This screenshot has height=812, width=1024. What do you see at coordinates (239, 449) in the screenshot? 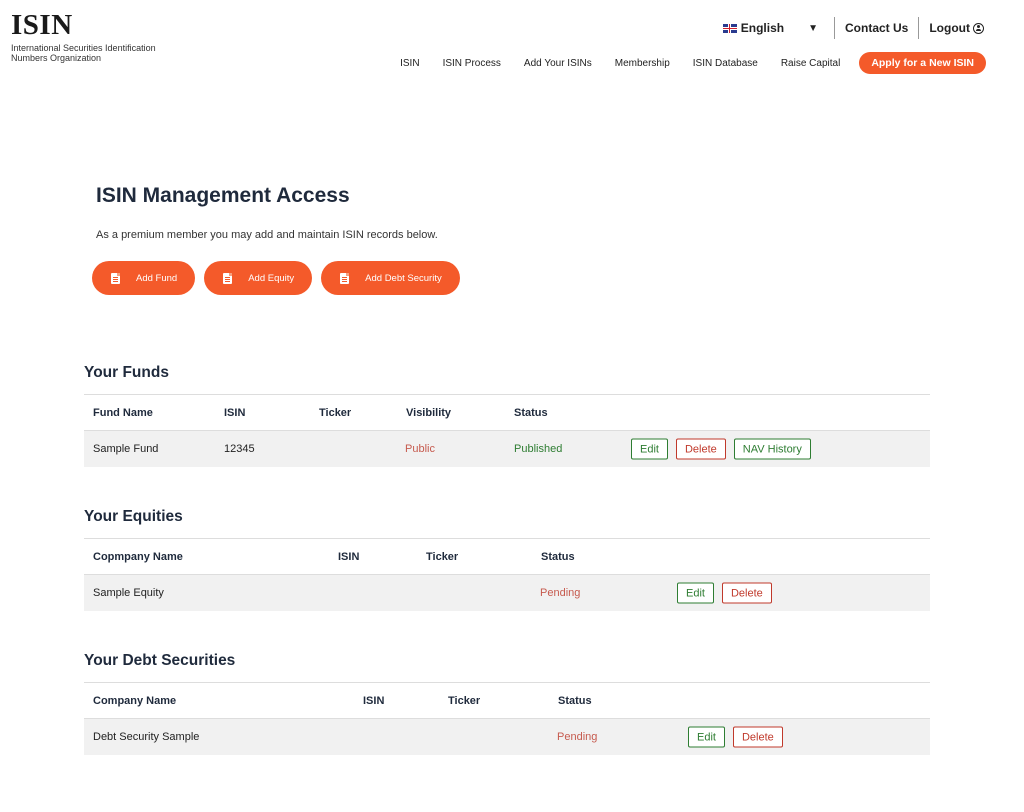
I see `fund-isin: 12345` at bounding box center [239, 449].